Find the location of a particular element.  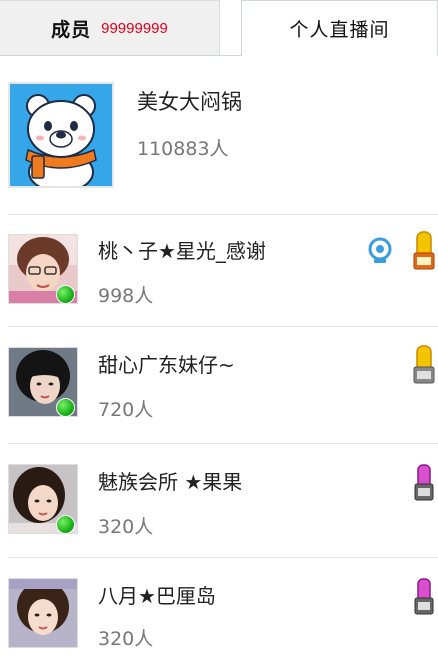

user-name: 桃丶子★星光_感谢 is located at coordinates (182, 251).